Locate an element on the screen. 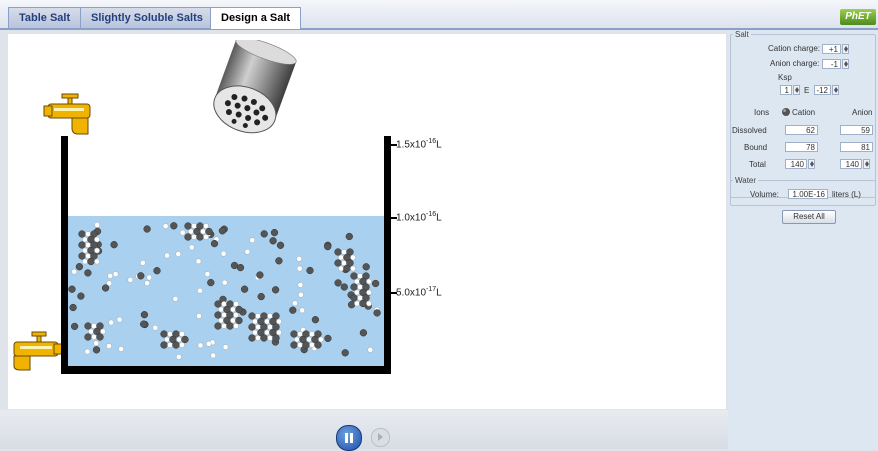 The width and height of the screenshot is (878, 451). reset-all-button: Reset All is located at coordinates (809, 217).